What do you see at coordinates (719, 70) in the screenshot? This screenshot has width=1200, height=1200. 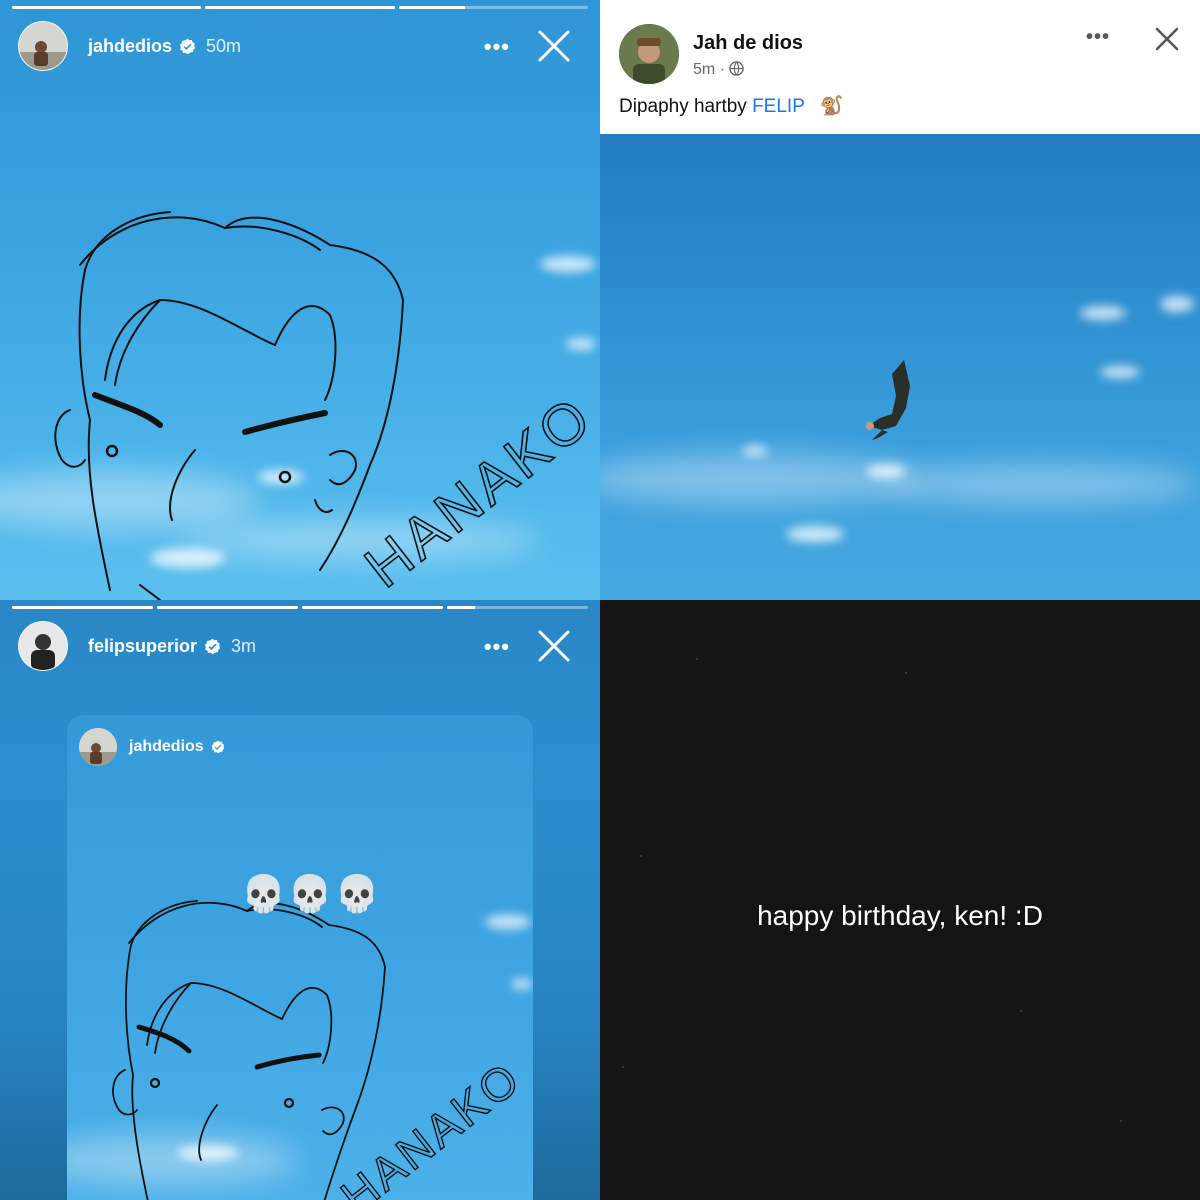 I see `post-meta: 5m ·` at bounding box center [719, 70].